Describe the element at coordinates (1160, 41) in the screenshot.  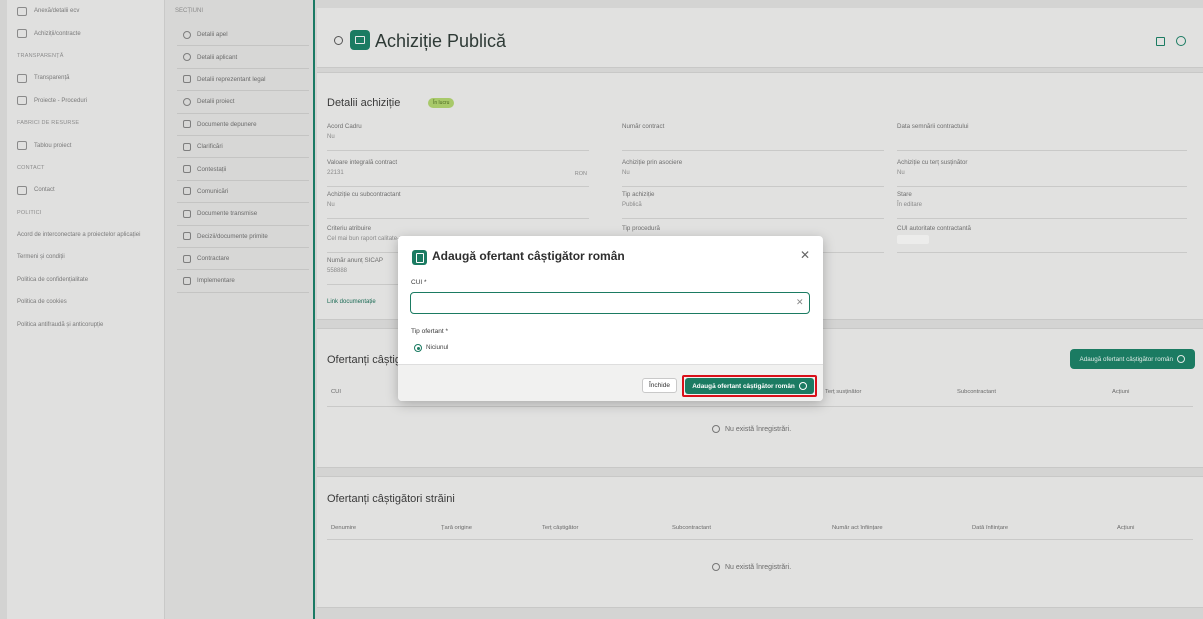
I see `edit-icon` at that location.